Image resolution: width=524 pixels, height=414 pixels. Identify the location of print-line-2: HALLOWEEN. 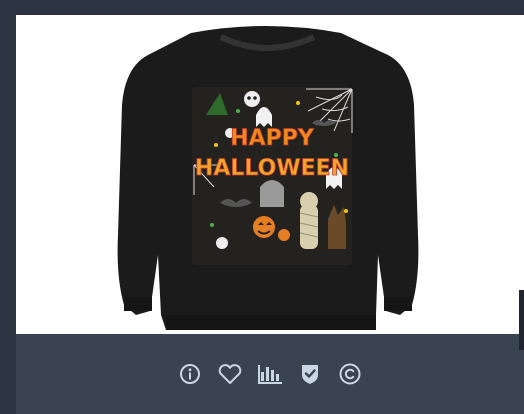
(272, 168).